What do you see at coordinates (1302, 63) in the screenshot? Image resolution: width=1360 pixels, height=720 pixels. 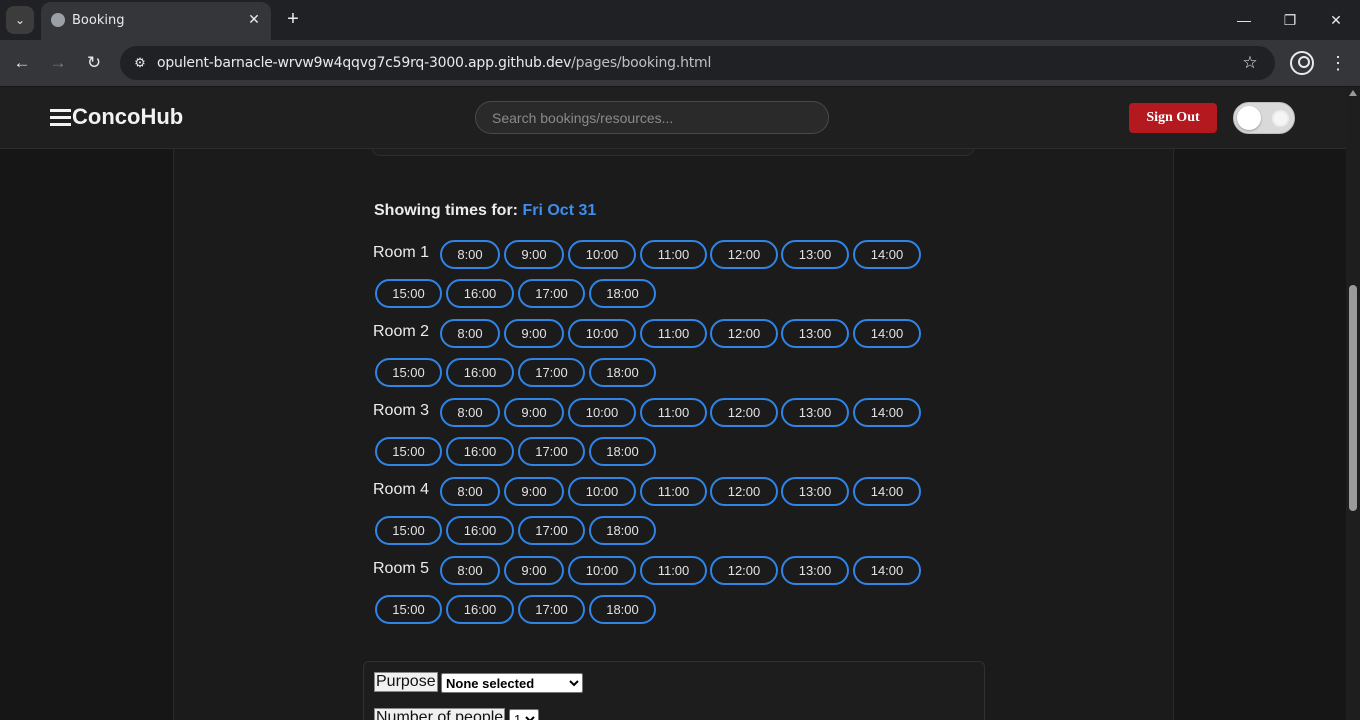 I see `profile-icon` at bounding box center [1302, 63].